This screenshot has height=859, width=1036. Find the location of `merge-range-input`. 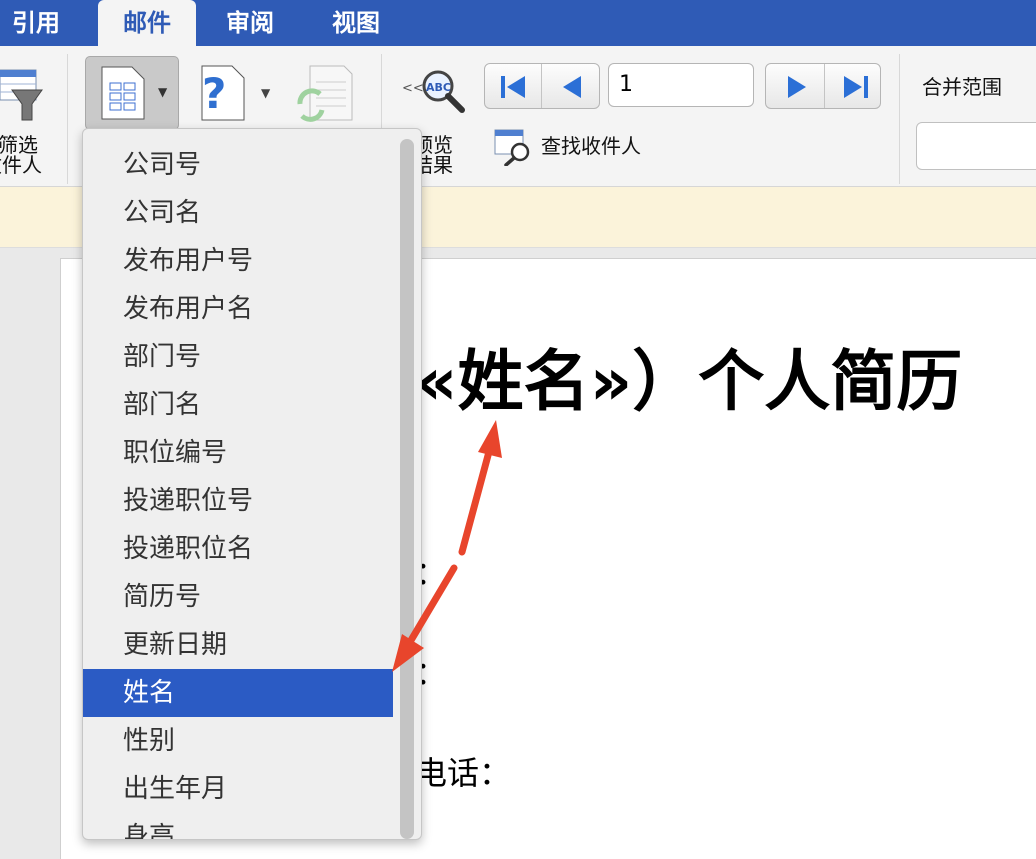

merge-range-input is located at coordinates (976, 146).